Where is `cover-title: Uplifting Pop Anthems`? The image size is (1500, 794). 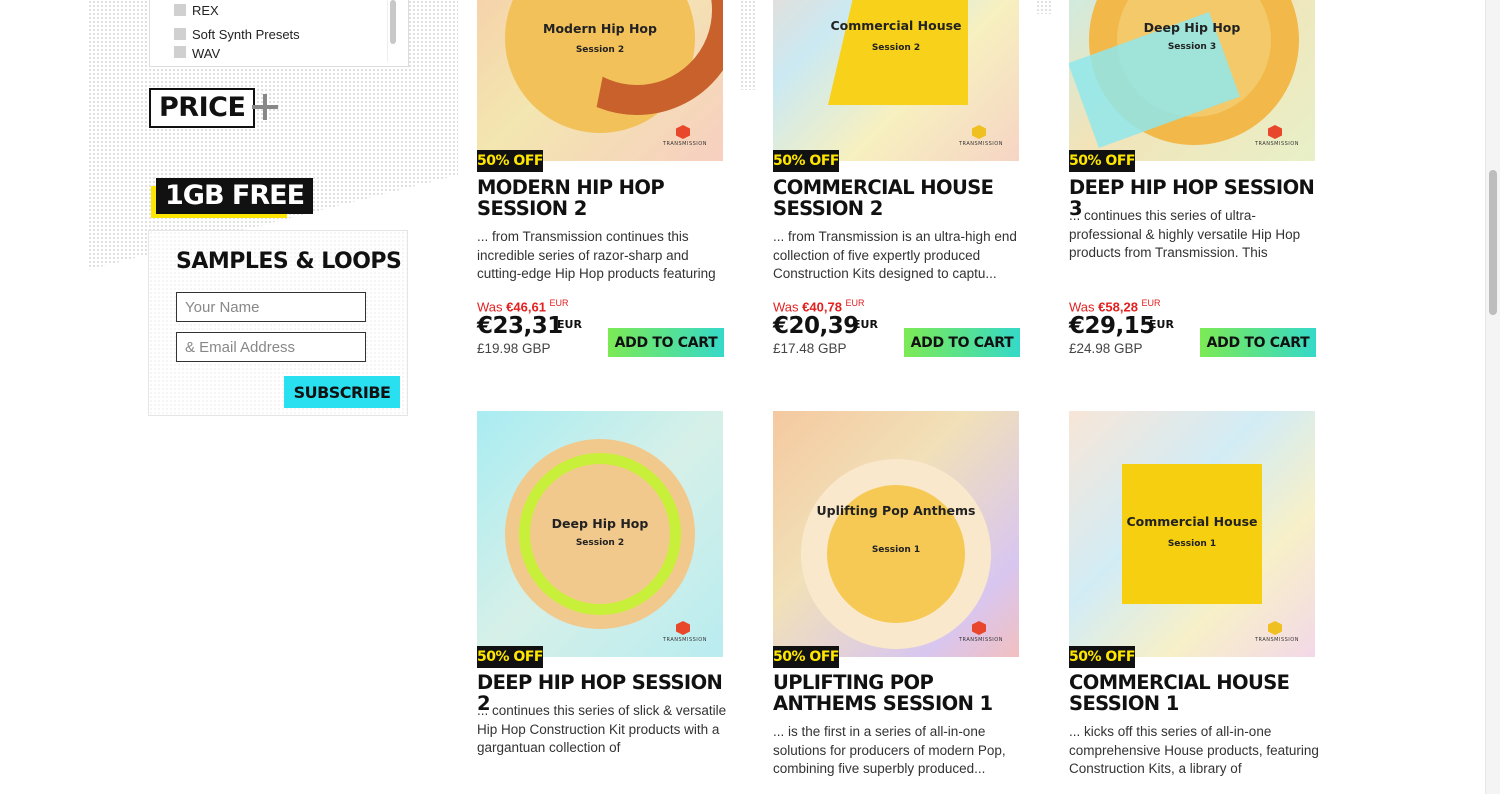 cover-title: Uplifting Pop Anthems is located at coordinates (896, 510).